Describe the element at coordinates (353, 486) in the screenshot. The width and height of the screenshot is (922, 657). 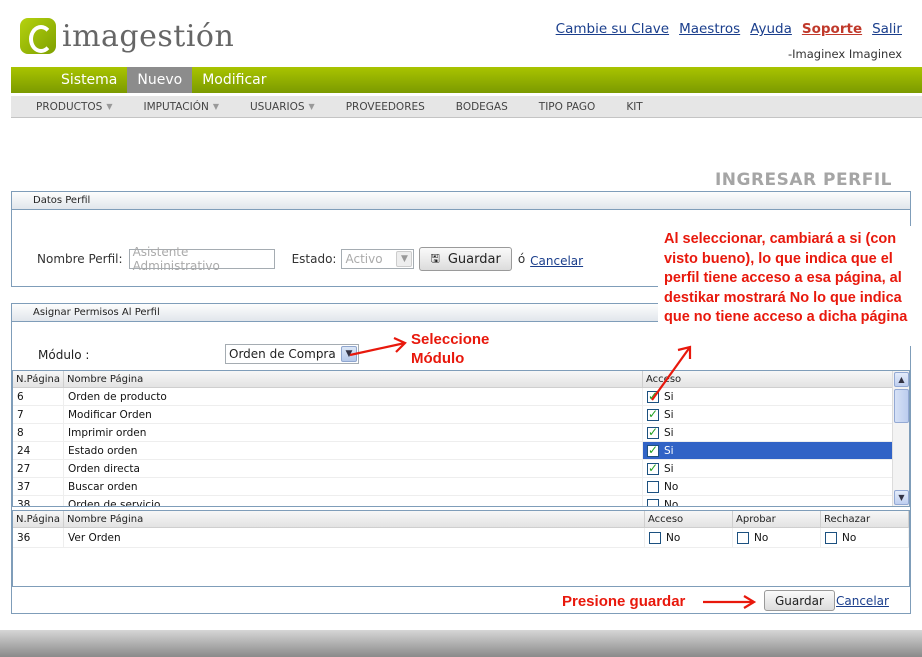
I see `cell-nombre-pagina: Buscar orden` at that location.